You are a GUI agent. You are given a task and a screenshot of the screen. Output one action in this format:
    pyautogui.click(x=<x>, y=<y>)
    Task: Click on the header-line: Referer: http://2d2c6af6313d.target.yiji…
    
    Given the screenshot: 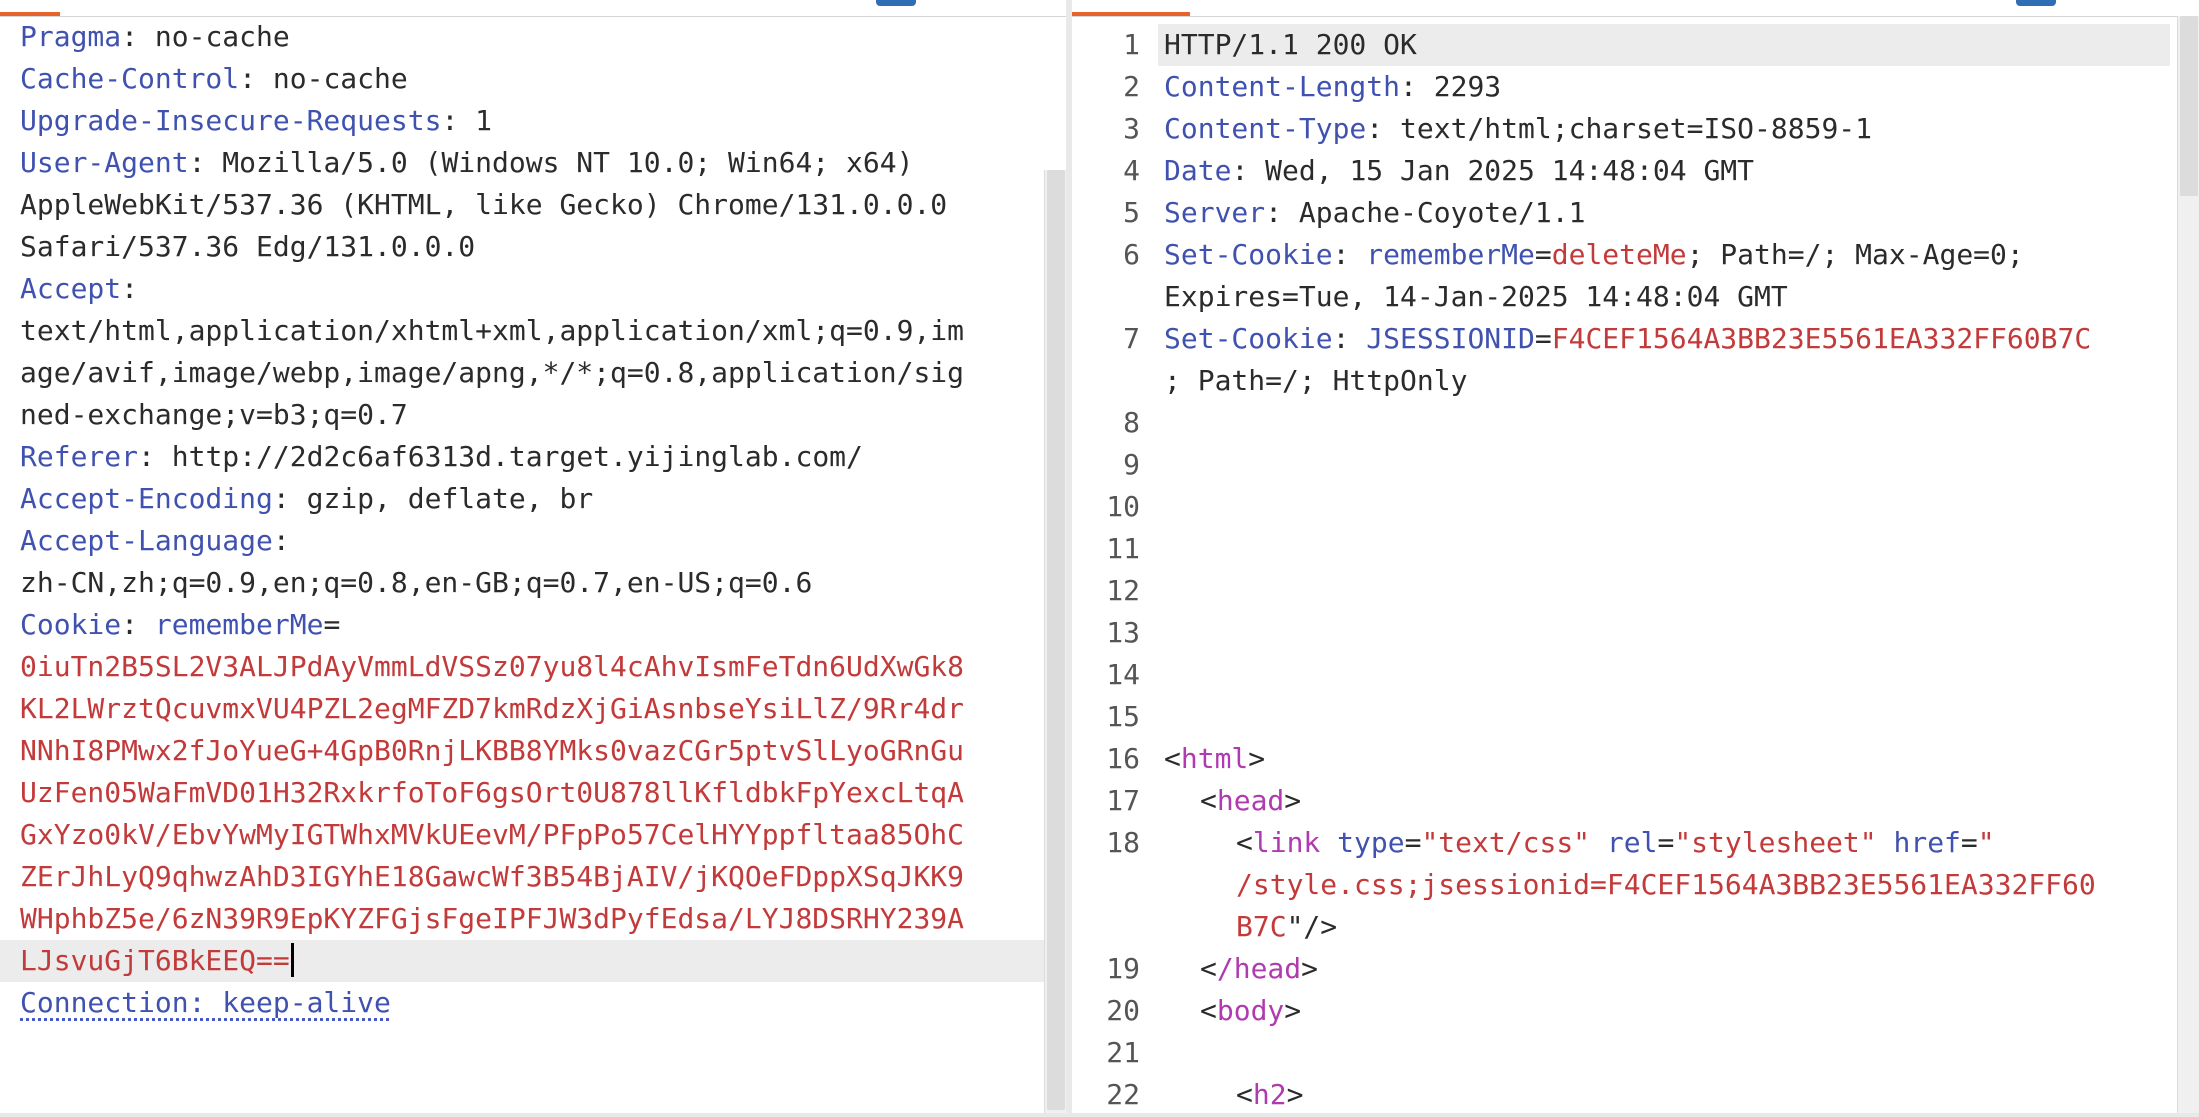 What is the action you would take?
    pyautogui.click(x=441, y=456)
    